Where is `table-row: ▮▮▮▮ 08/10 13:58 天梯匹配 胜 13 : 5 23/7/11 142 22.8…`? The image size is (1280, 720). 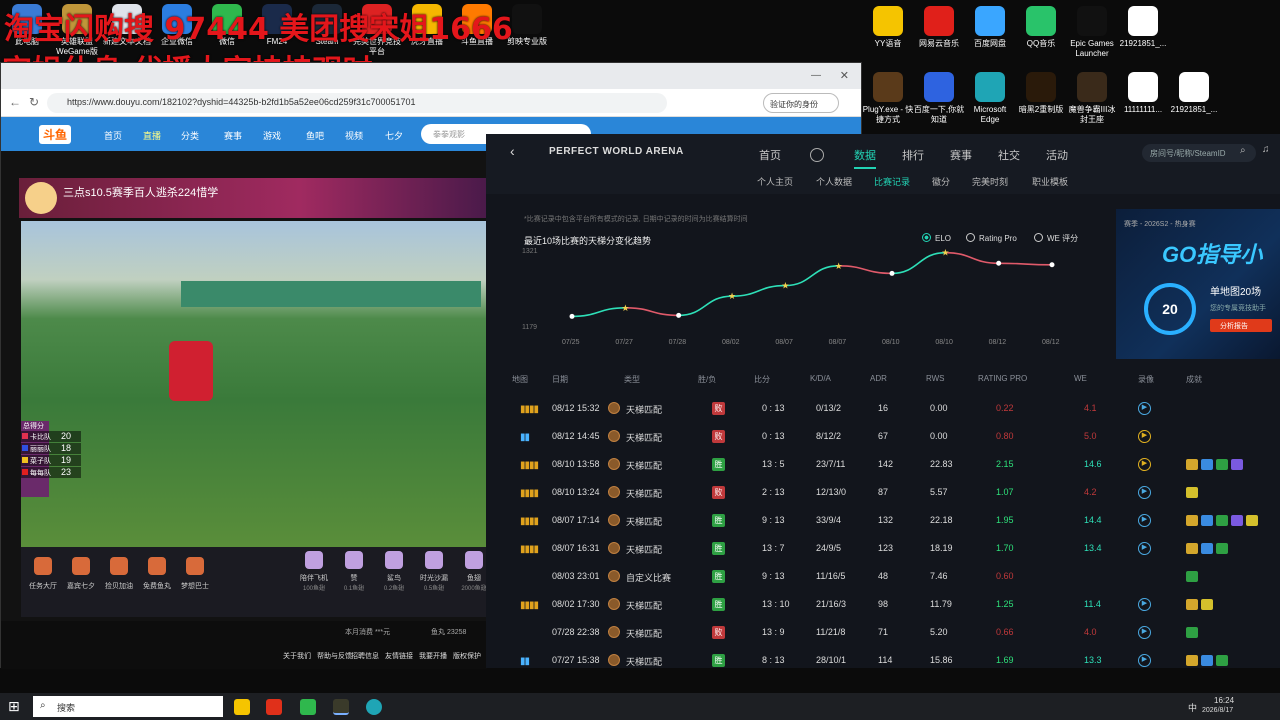 table-row: ▮▮▮▮ 08/10 13:58 天梯匹配 胜 13 : 5 23/7/11 142 22.8… is located at coordinates (896, 464).